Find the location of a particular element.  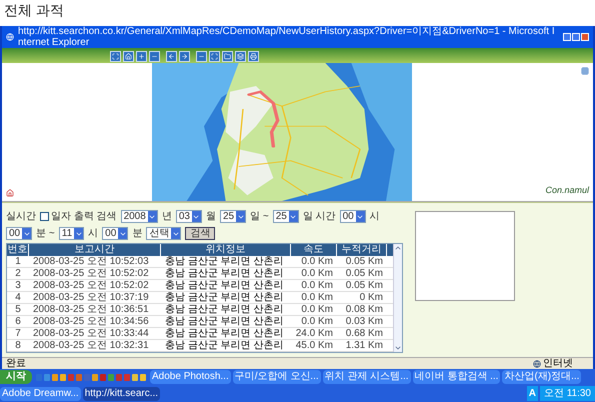

dropdown: 2008 is located at coordinates (139, 216).